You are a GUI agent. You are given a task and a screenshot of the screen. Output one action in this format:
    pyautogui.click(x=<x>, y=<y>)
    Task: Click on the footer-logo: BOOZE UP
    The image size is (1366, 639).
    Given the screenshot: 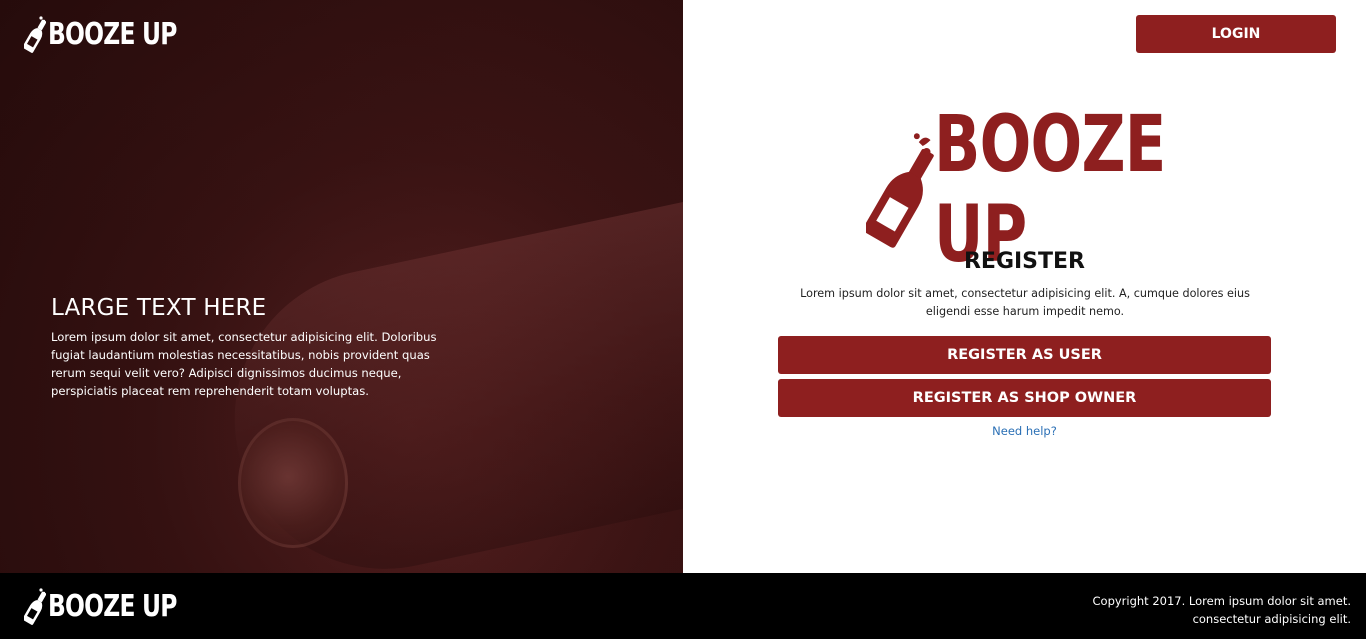 What is the action you would take?
    pyautogui.click(x=118, y=606)
    